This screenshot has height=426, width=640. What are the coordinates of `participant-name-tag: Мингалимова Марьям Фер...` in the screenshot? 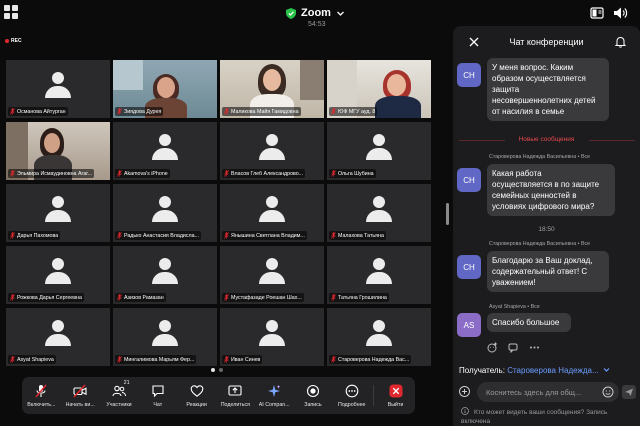 It's located at (156, 359).